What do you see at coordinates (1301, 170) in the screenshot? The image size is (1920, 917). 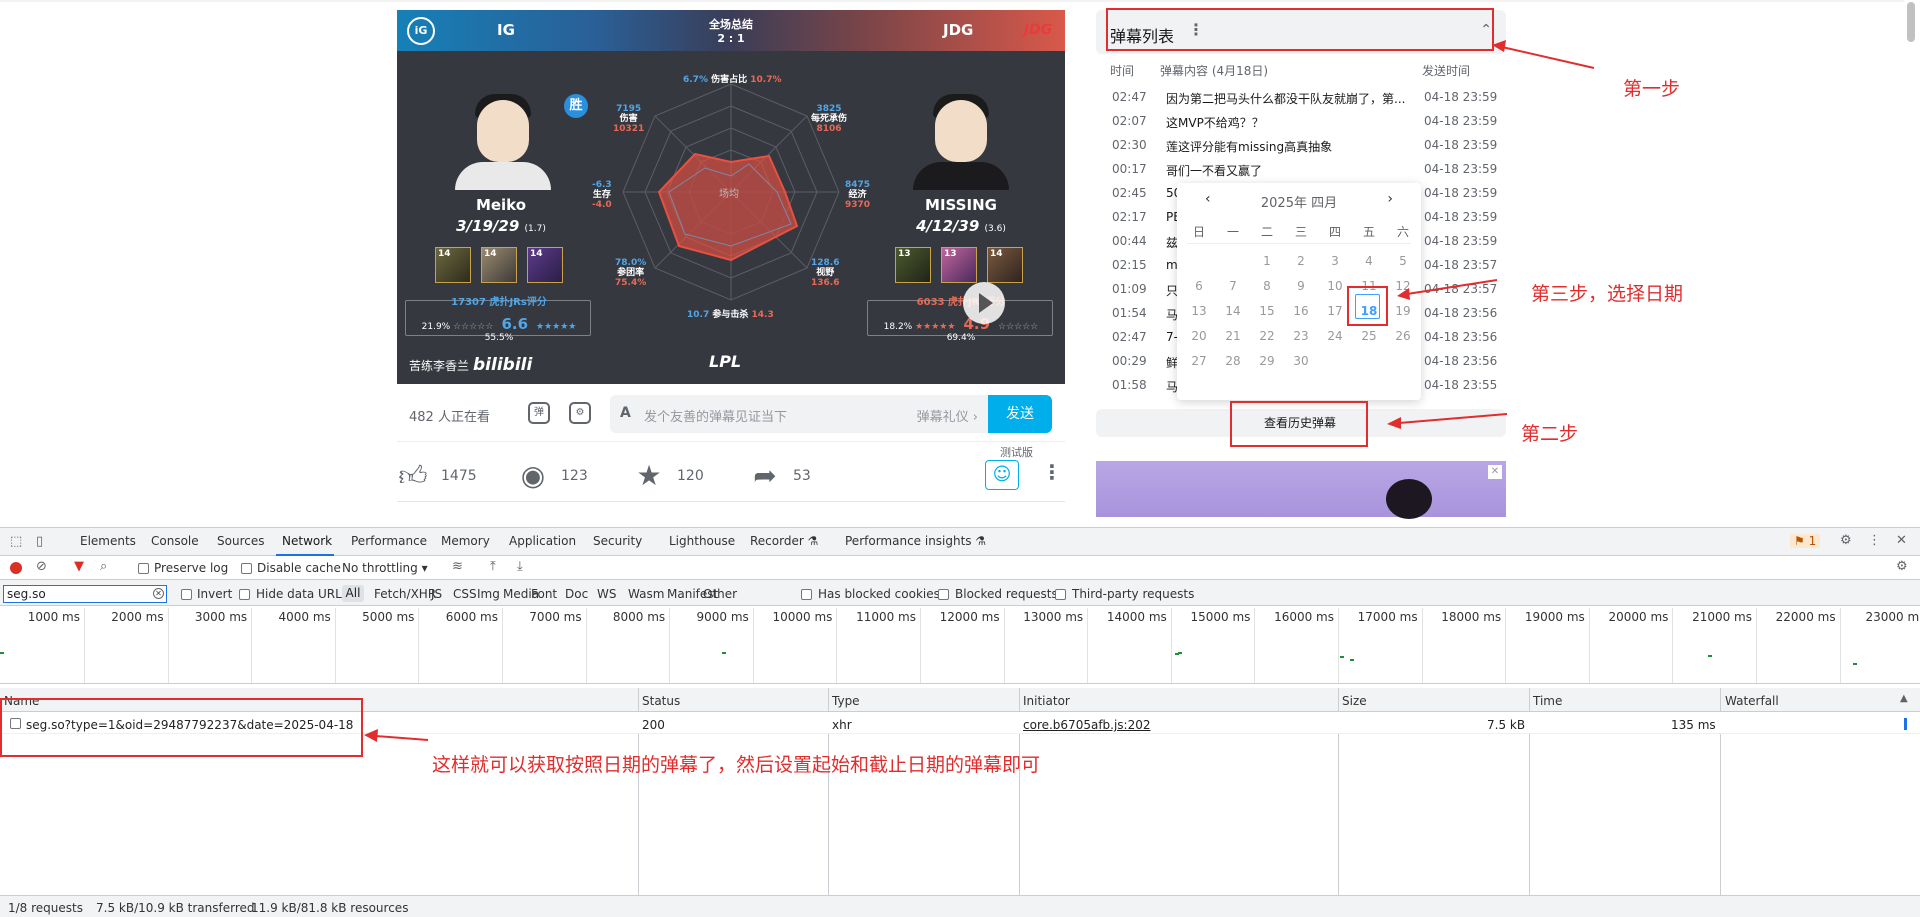 I see `danmaku-row: 00:17 哥们一不看又赢了 04-18 23:59` at bounding box center [1301, 170].